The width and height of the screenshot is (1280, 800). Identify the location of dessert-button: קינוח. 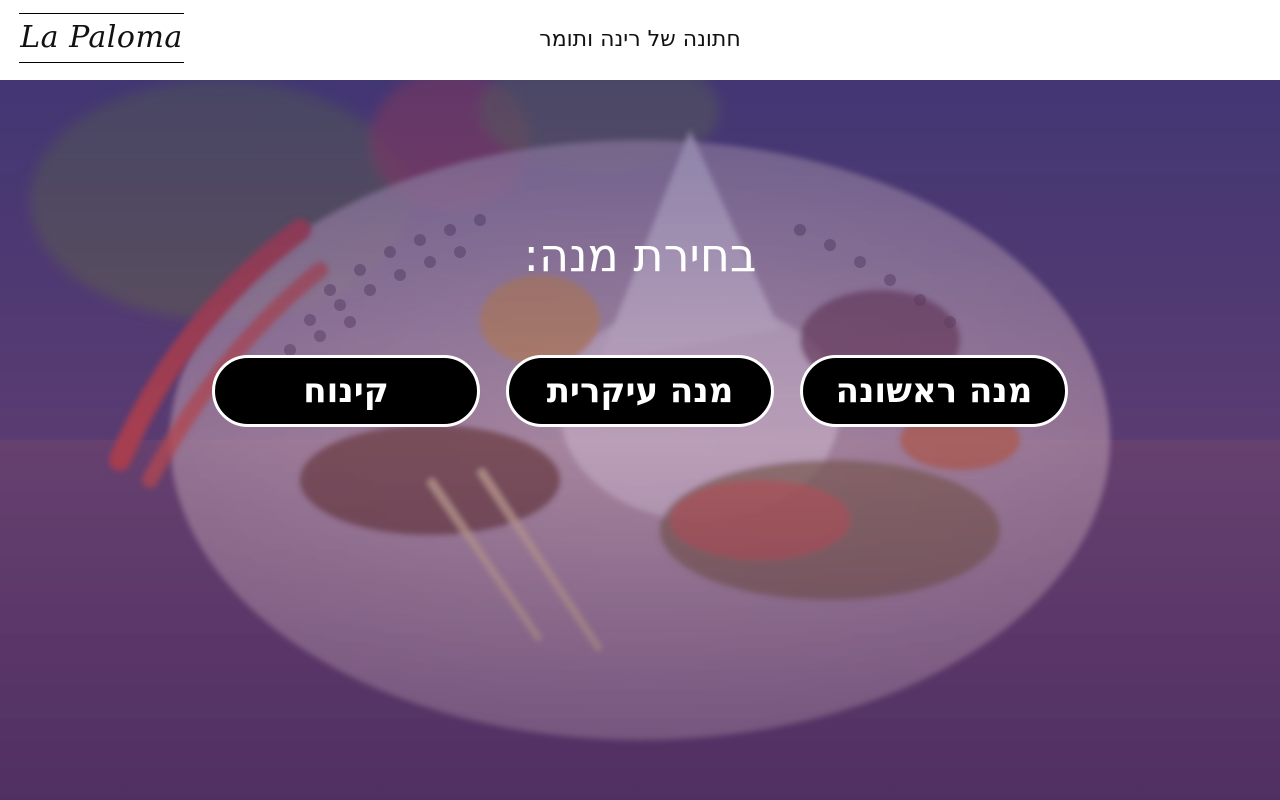
(346, 391).